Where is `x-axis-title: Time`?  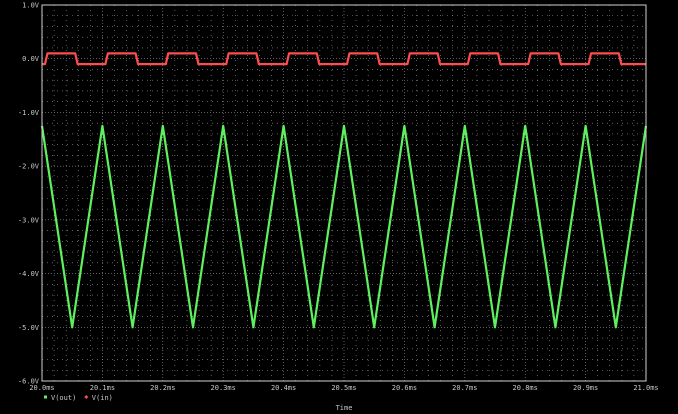 x-axis-title: Time is located at coordinates (344, 408).